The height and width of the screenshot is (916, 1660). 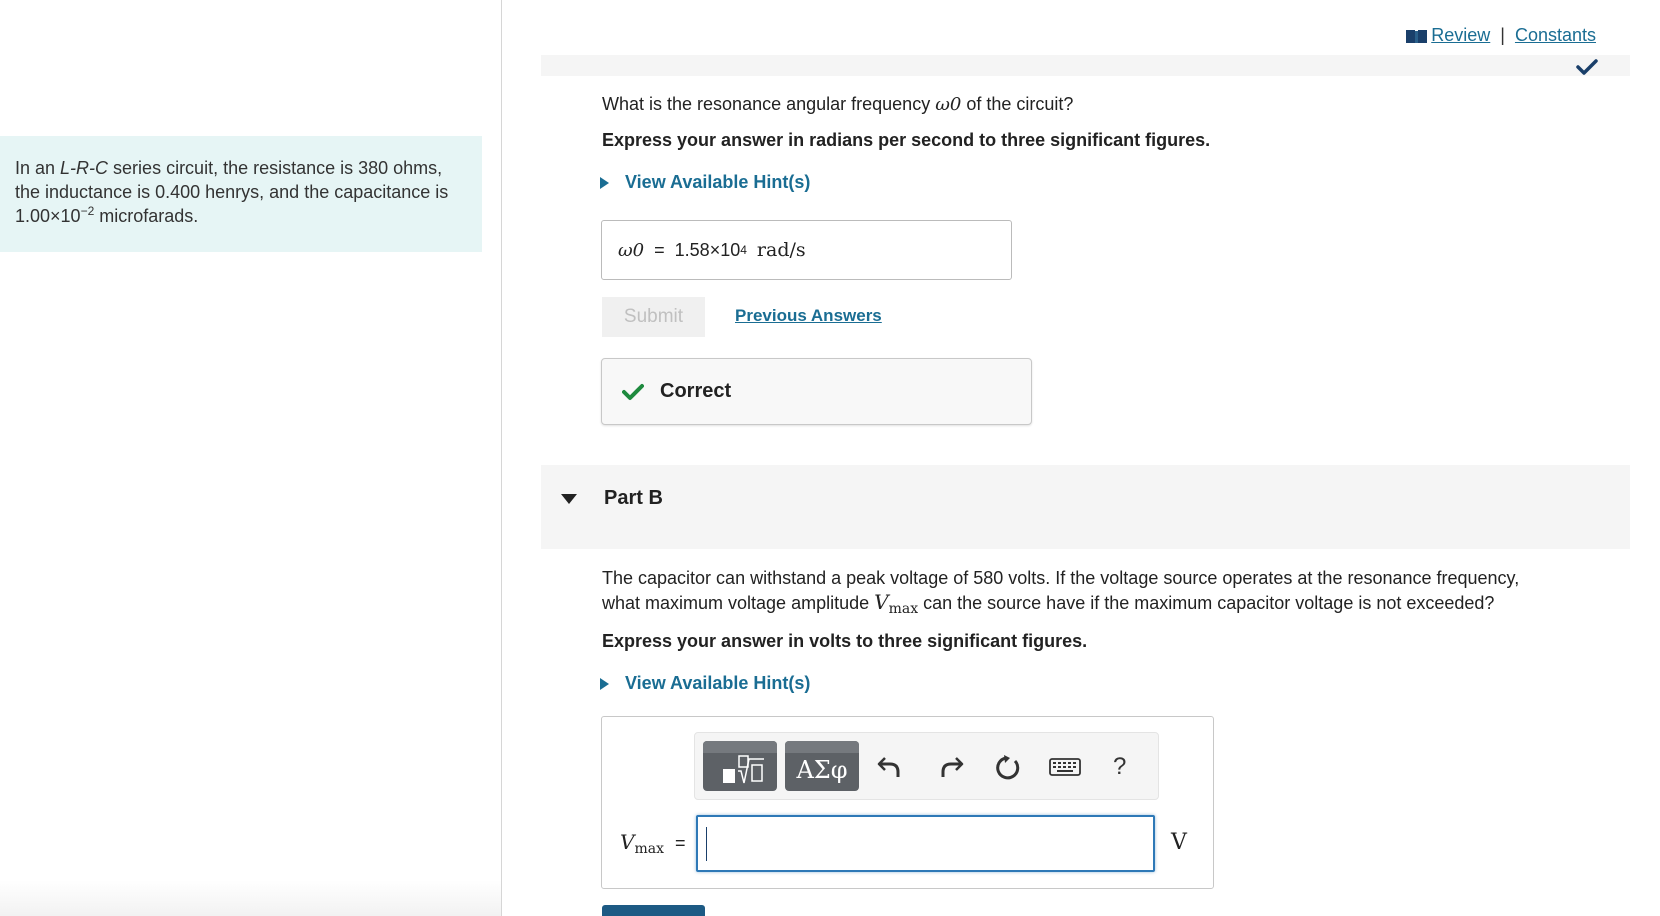 I want to click on intro-exponent: −2, so click(x=87, y=211).